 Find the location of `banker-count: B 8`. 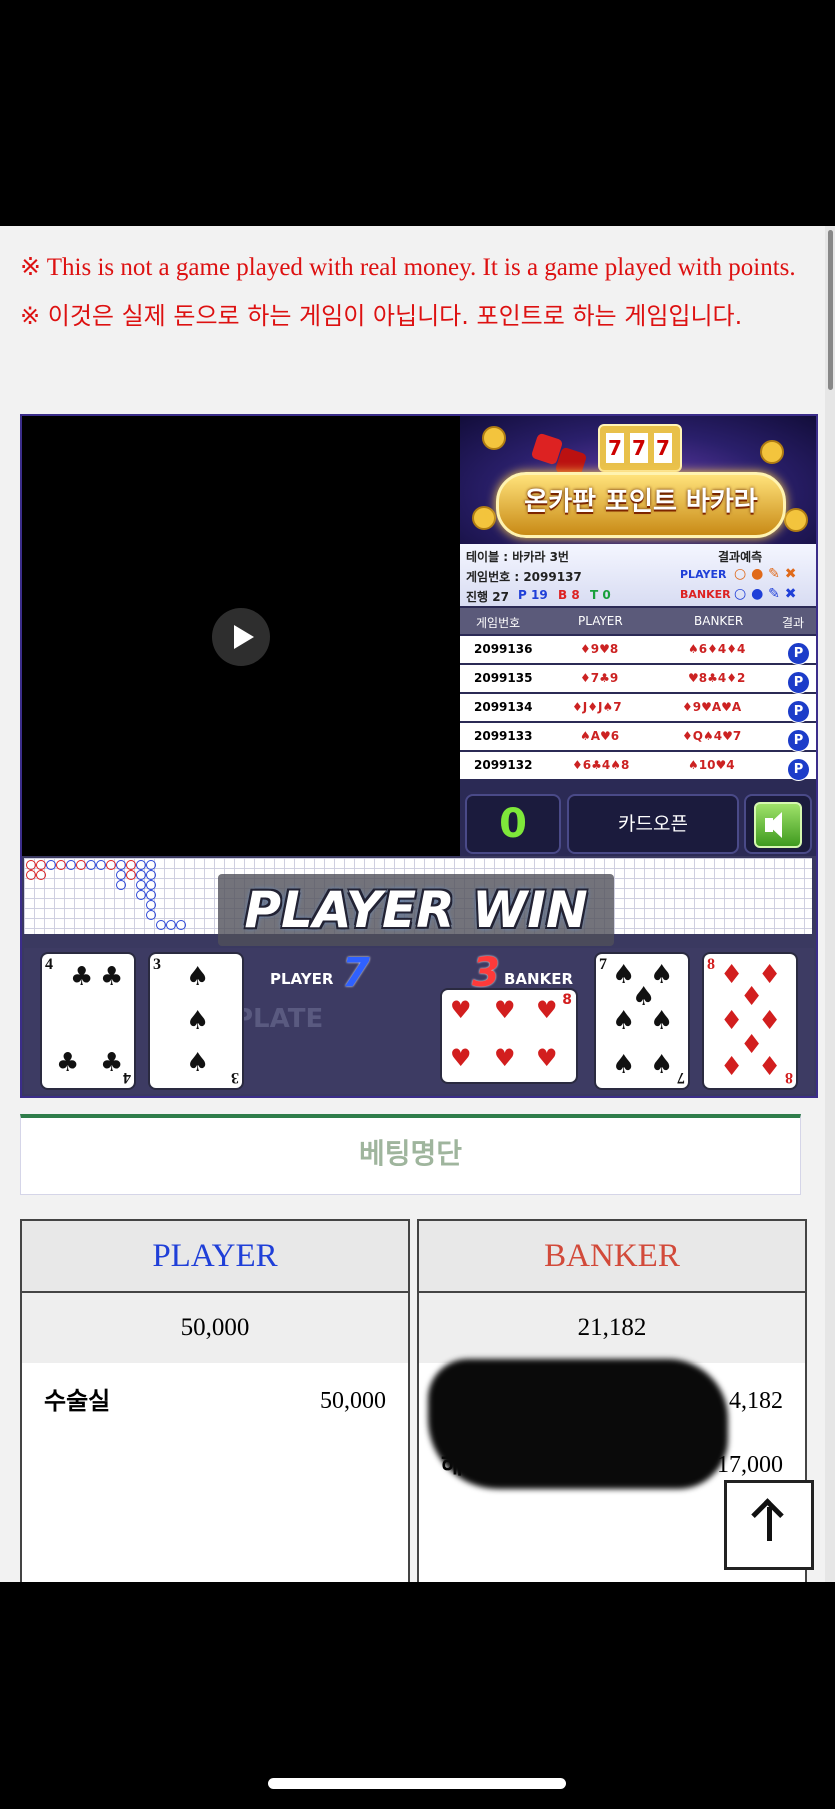

banker-count: B 8 is located at coordinates (569, 595).